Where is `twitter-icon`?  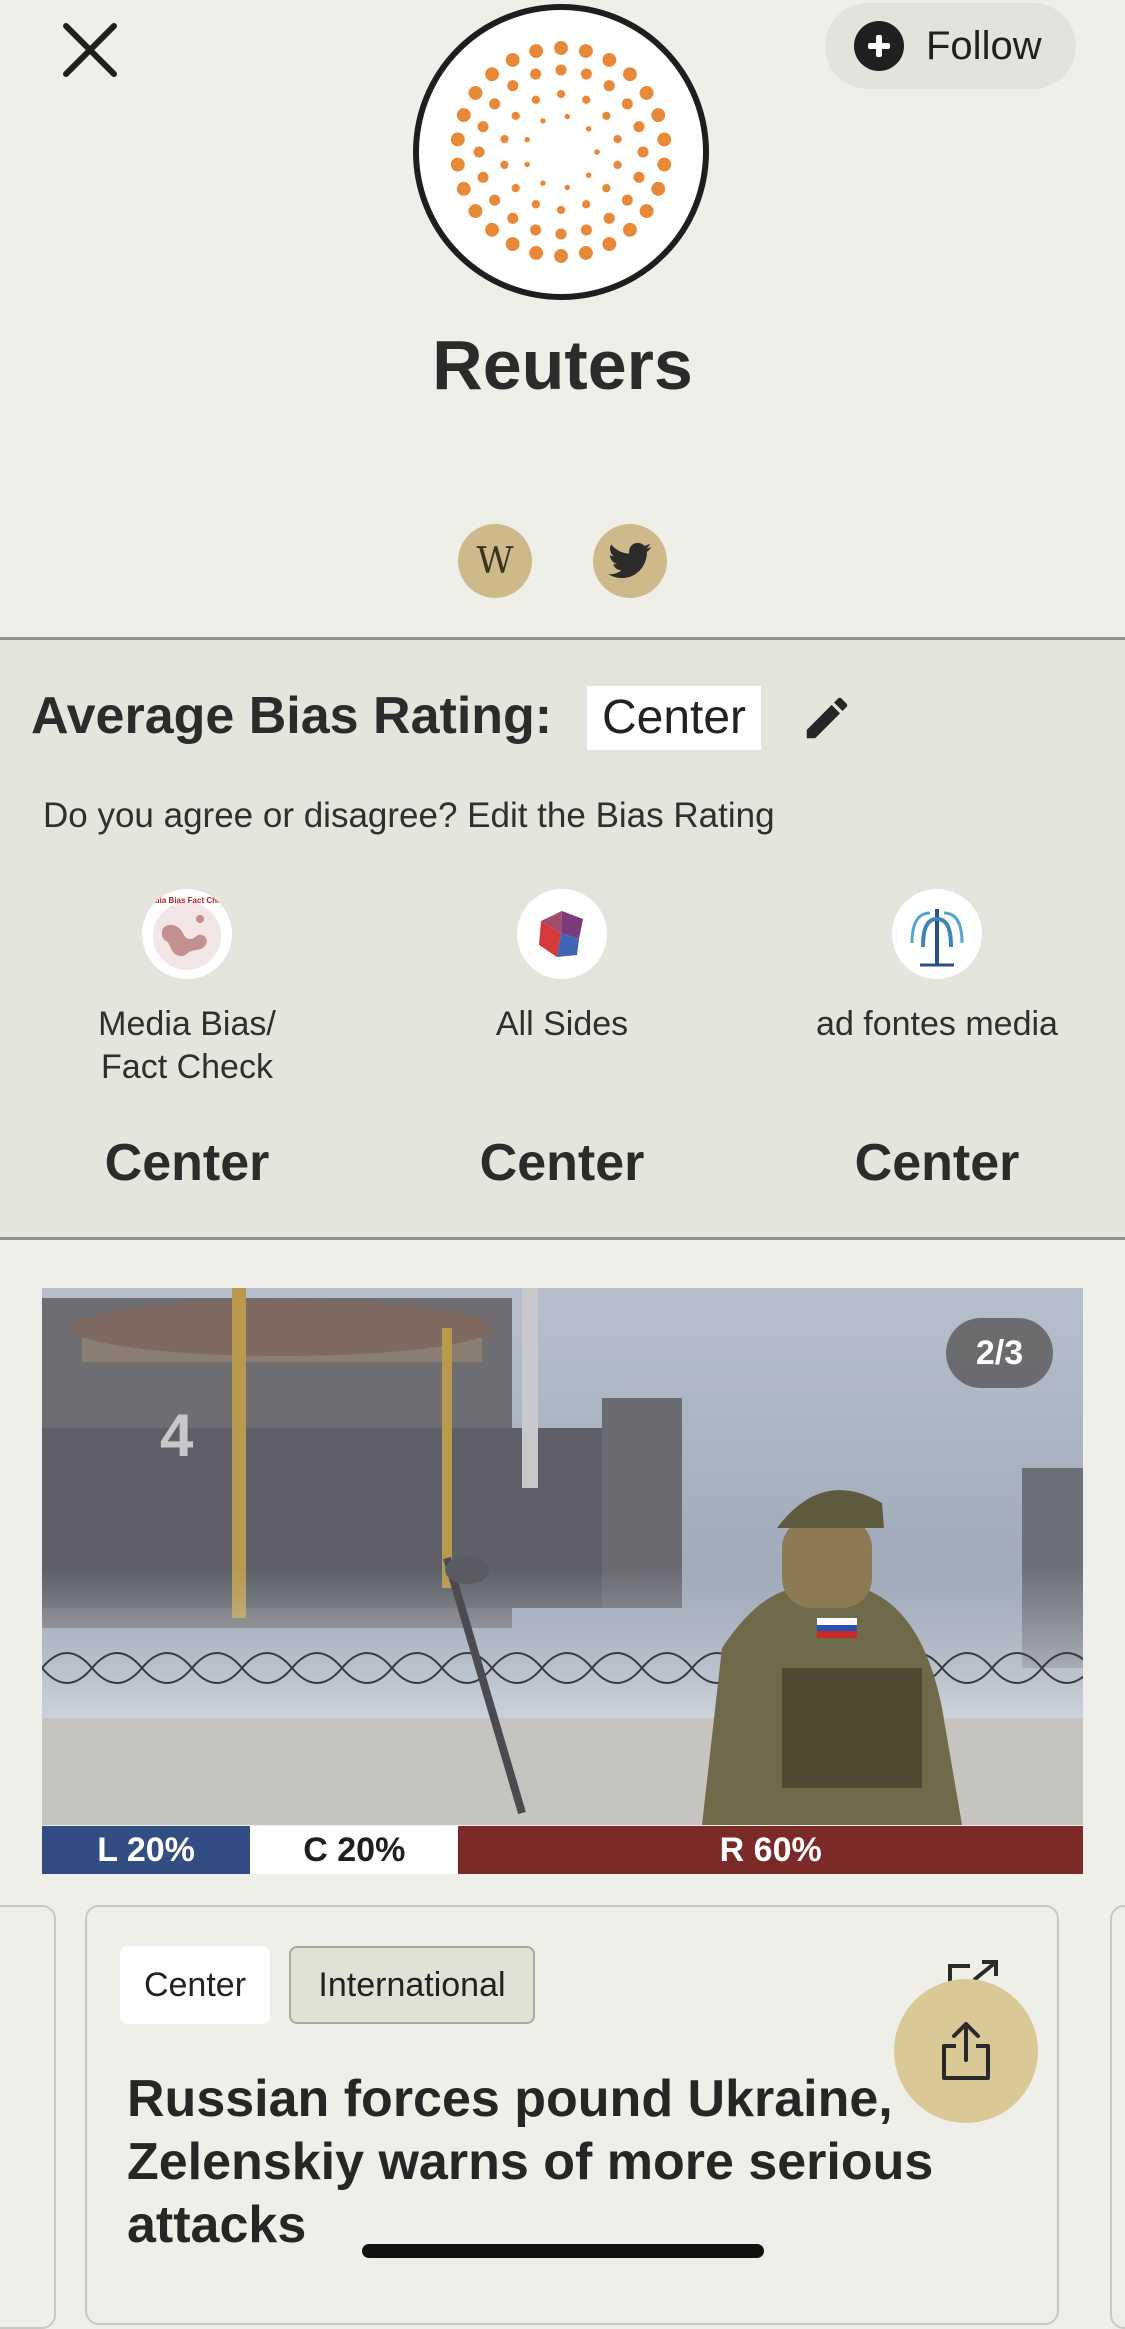
twitter-icon is located at coordinates (630, 560).